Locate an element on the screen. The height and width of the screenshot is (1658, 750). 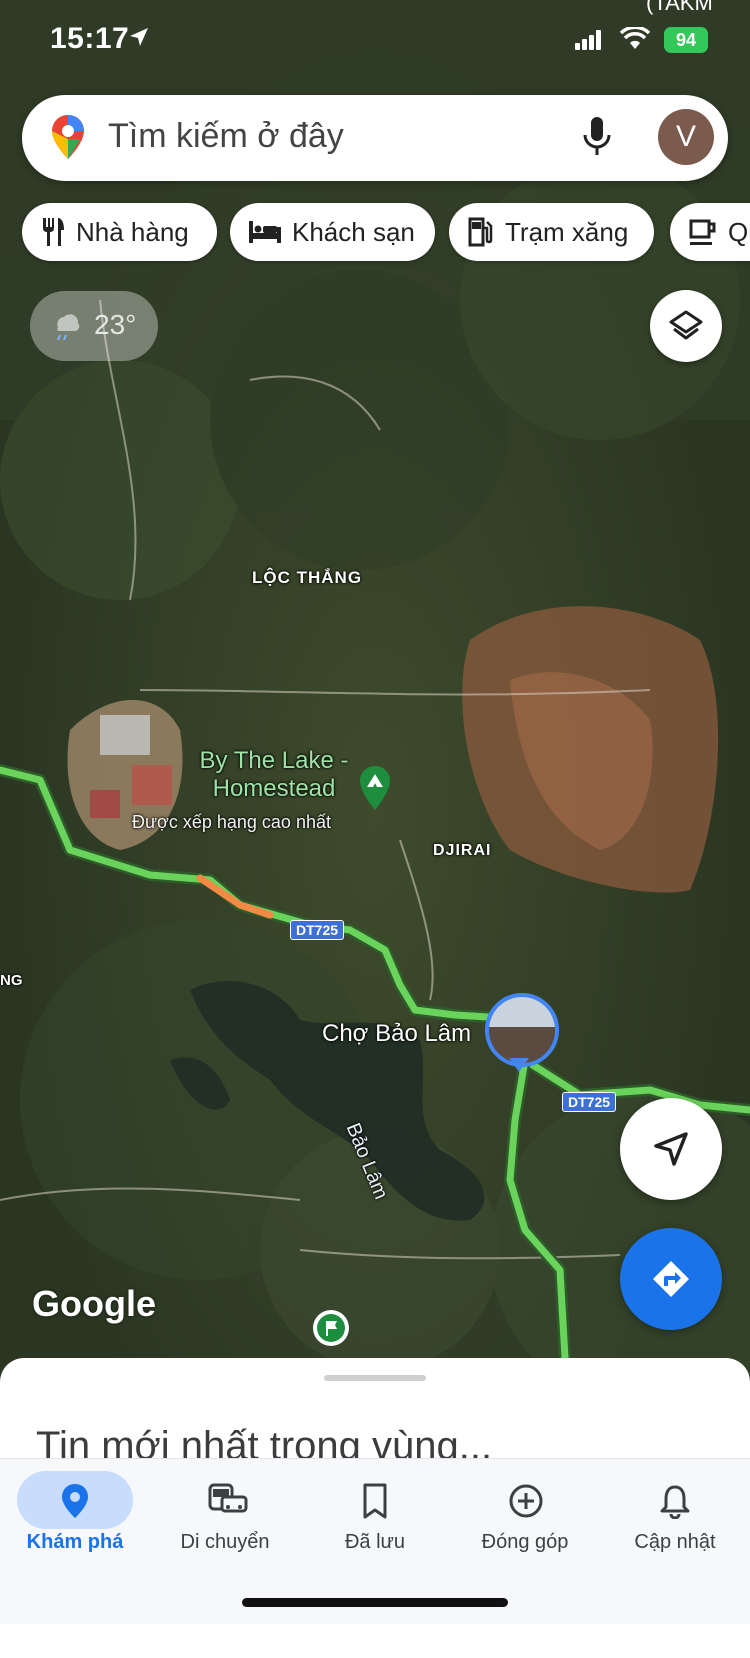
map-label-cho-bao-lam: Chợ Bảo Lâm is located at coordinates (396, 1034).